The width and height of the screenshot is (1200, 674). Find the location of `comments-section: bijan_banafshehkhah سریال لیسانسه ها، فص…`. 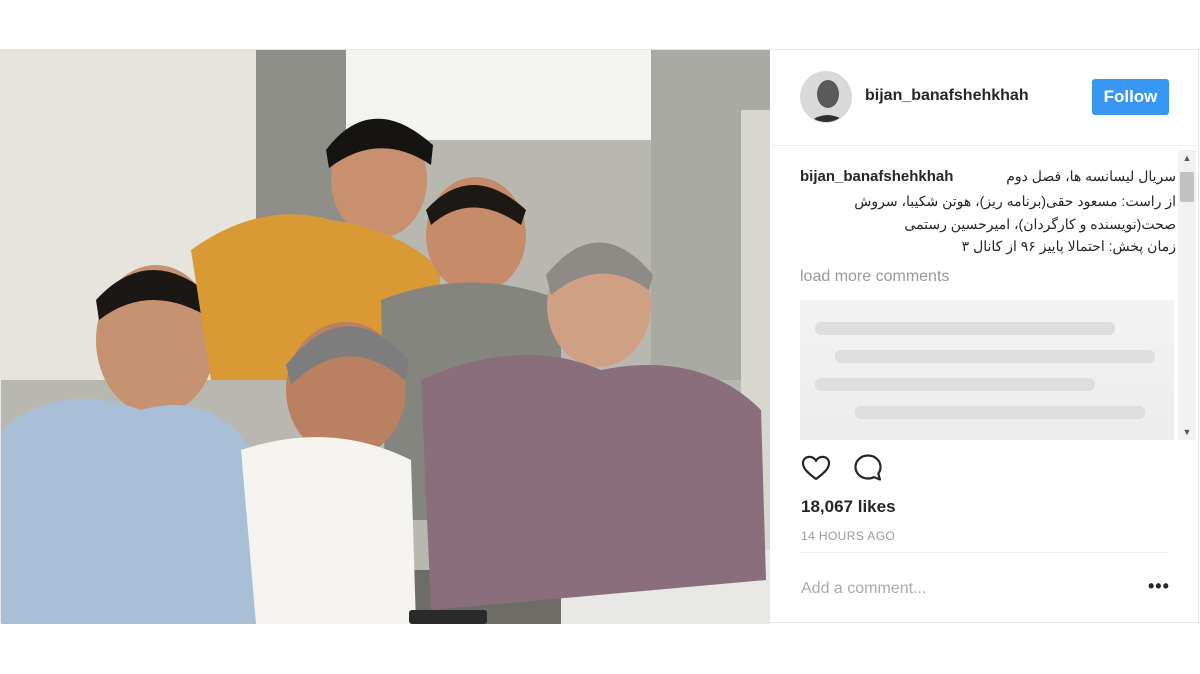

comments-section: bijan_banafshehkhah سریال لیسانسه ها، فص… is located at coordinates (988, 304).